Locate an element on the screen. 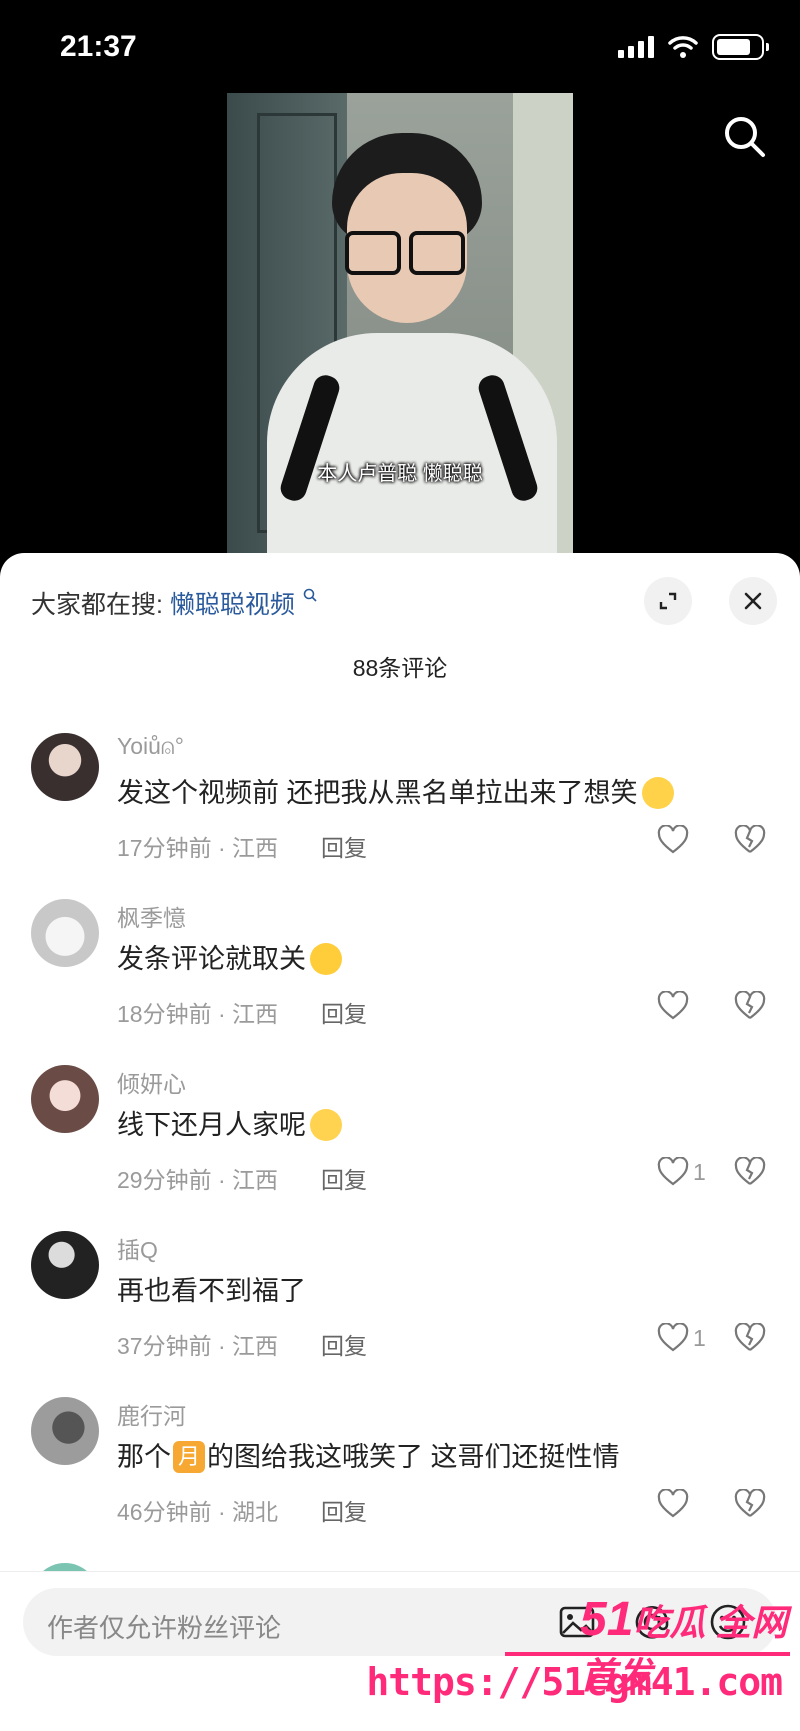  battery-icon is located at coordinates (740, 47).